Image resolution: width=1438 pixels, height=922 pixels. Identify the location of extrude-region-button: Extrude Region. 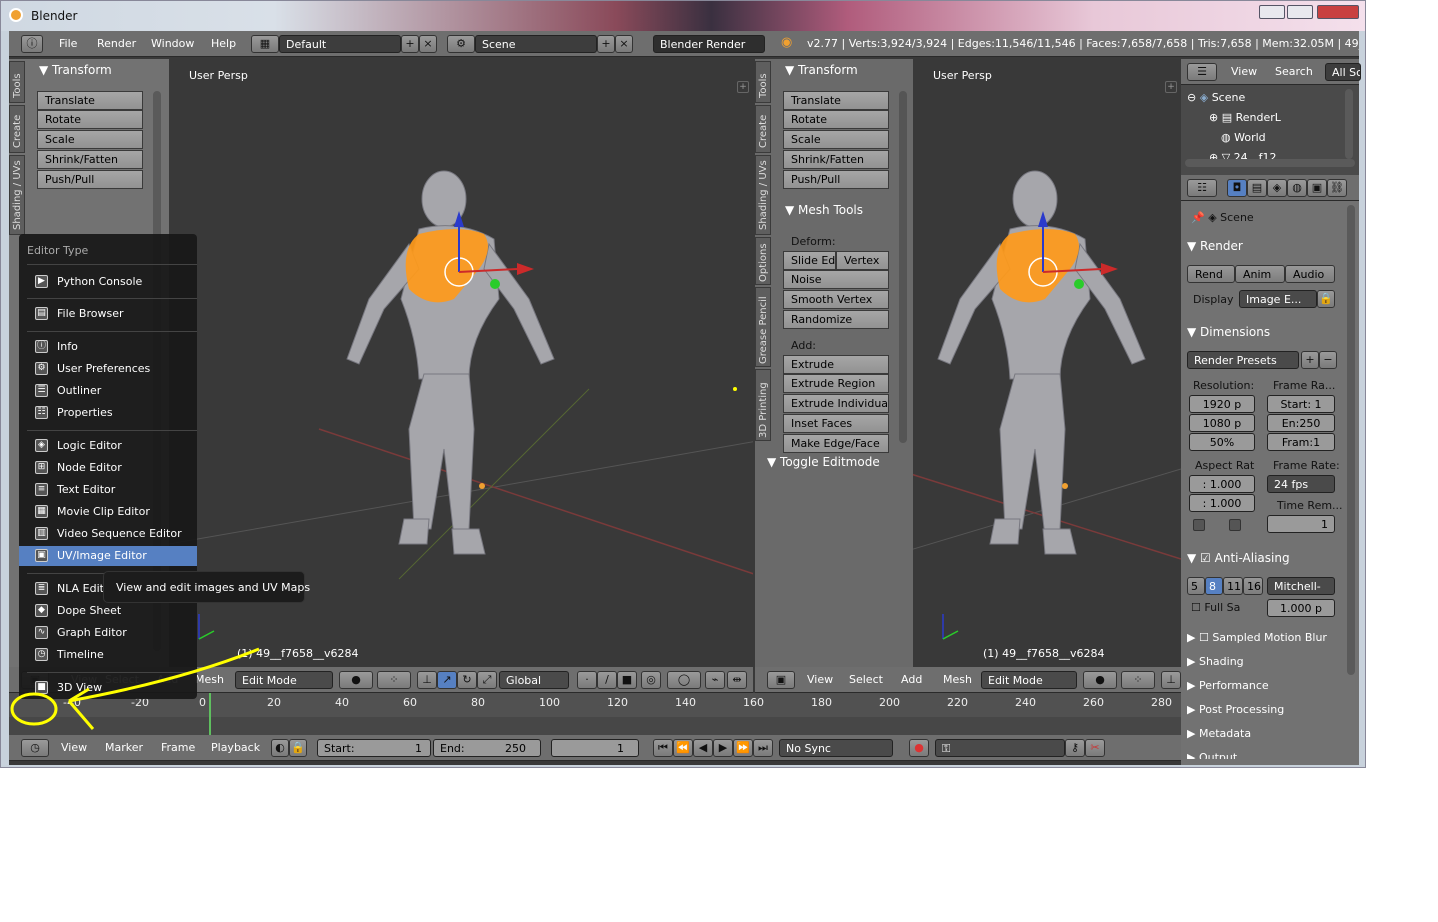
(836, 383).